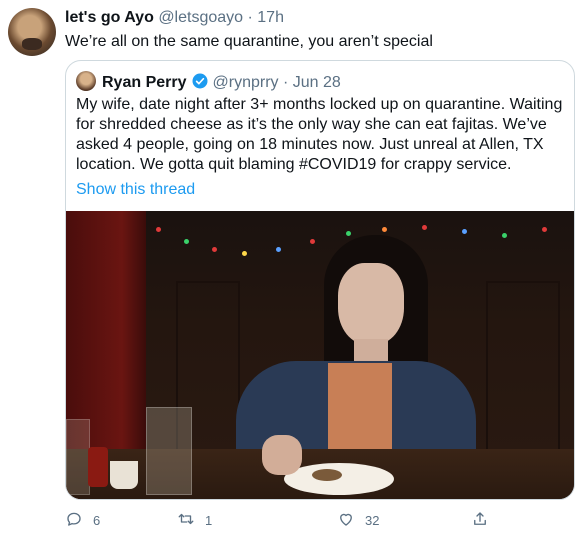  I want to click on reply-count: 6, so click(97, 520).